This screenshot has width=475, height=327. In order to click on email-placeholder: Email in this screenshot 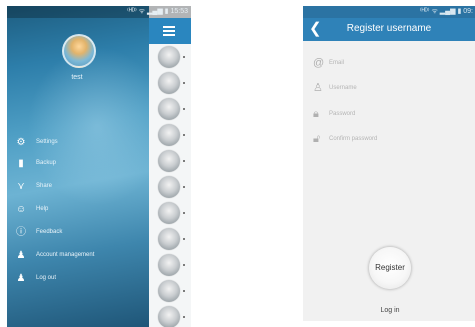, I will do `click(337, 63)`.